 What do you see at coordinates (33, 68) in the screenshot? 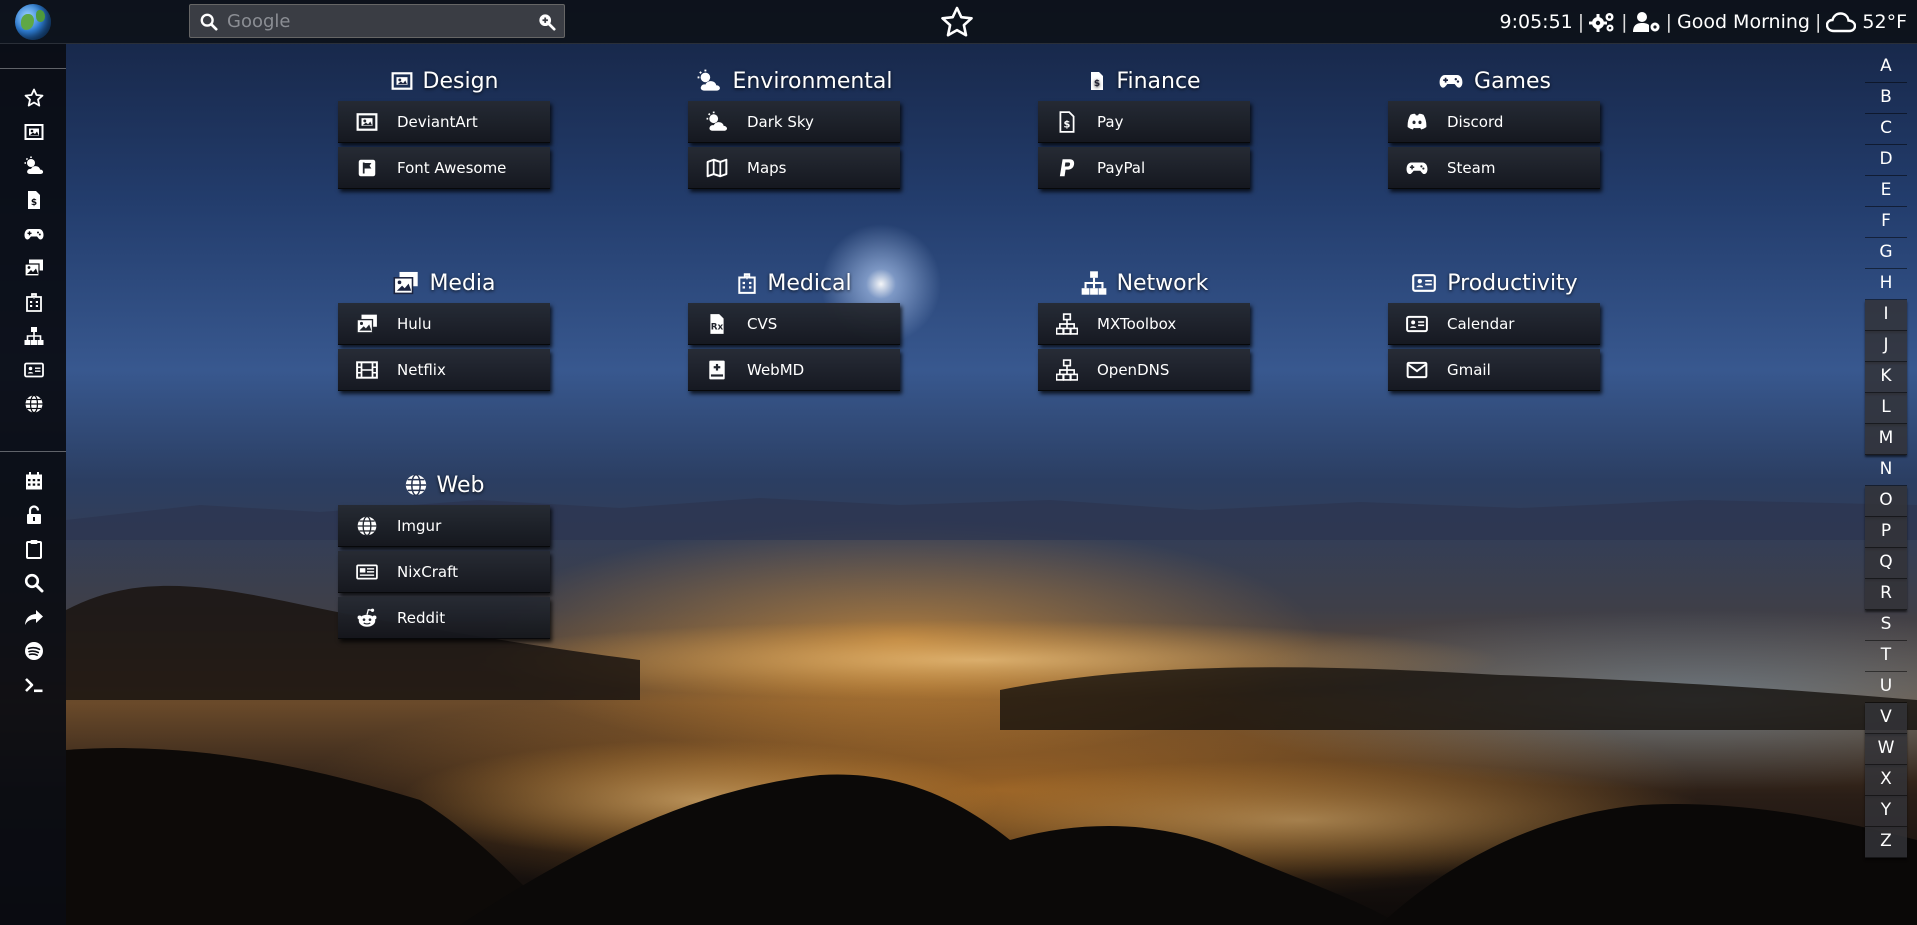
I see `sidebar-divider` at bounding box center [33, 68].